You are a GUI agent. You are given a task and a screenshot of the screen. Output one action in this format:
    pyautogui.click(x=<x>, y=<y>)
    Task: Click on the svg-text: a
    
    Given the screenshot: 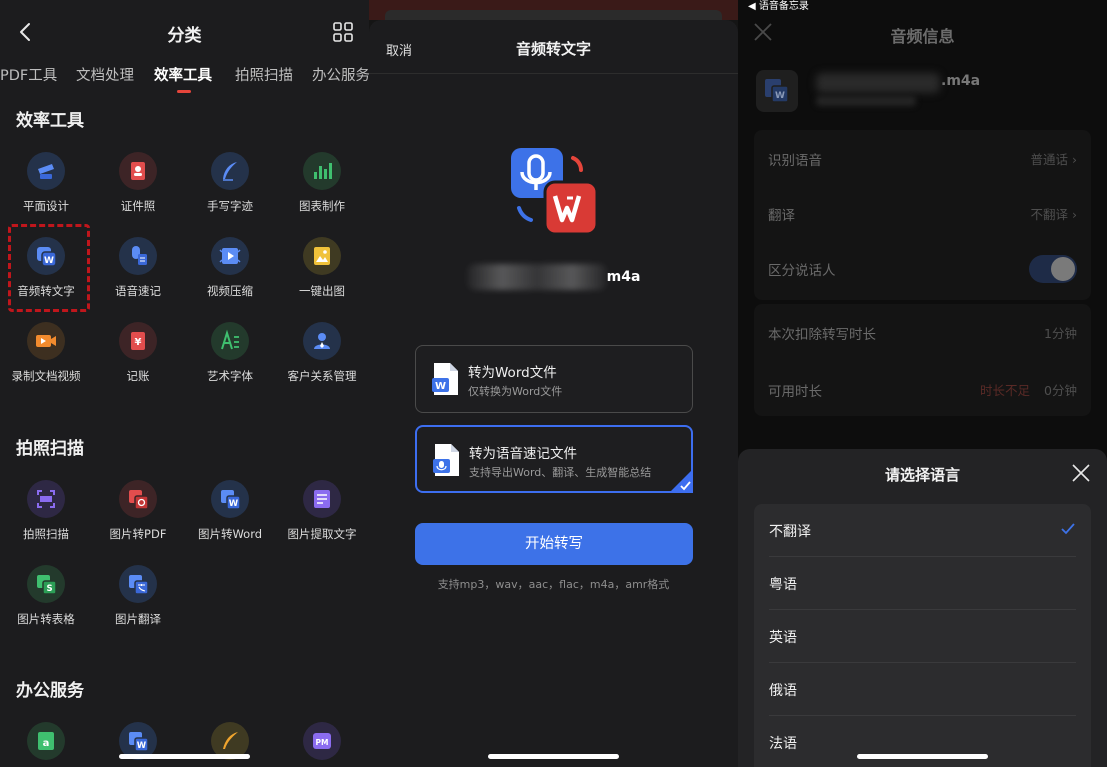 What is the action you would take?
    pyautogui.click(x=46, y=743)
    